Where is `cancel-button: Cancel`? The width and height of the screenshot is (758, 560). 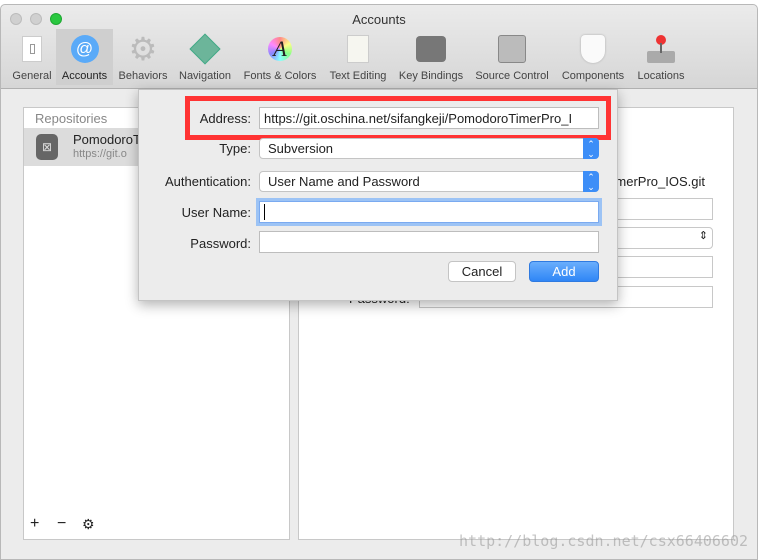
cancel-button: Cancel is located at coordinates (482, 271).